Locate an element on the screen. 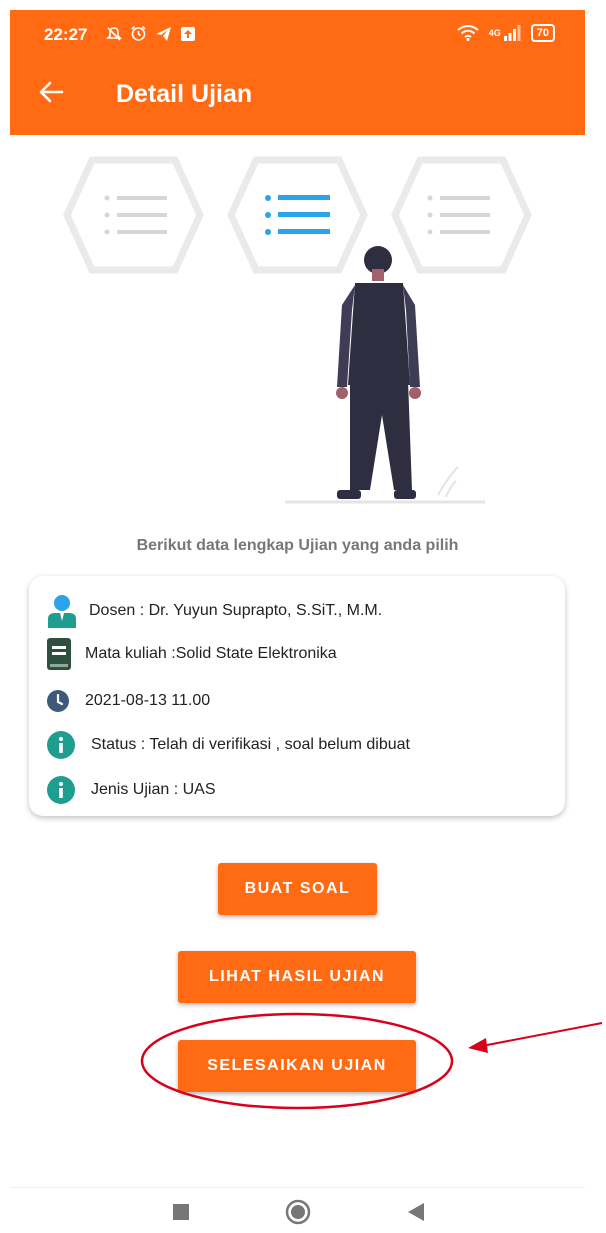 The image size is (606, 1233). hexagon-right-icon is located at coordinates (461, 215).